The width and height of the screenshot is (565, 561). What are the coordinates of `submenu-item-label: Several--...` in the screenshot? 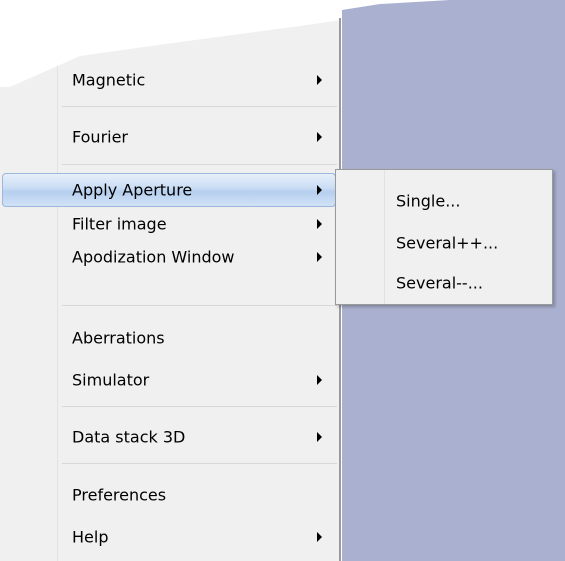 It's located at (439, 283).